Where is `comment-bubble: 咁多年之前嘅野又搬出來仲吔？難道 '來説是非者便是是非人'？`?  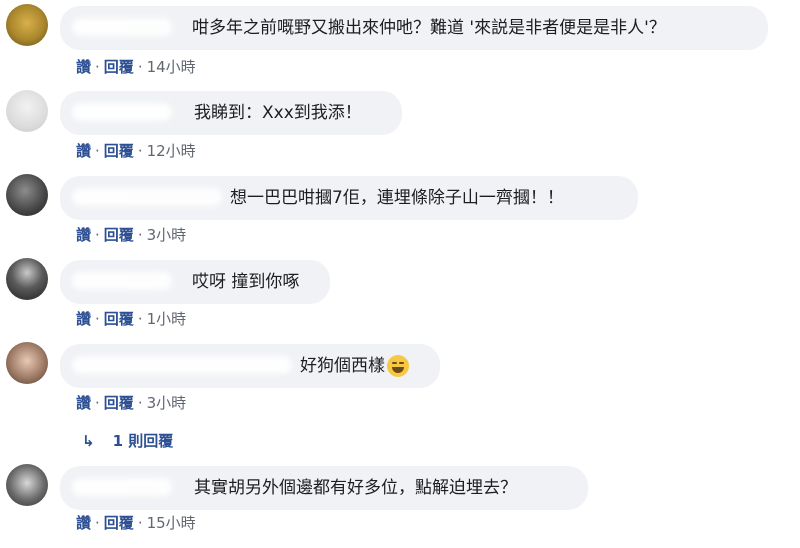
comment-bubble: 咁多年之前嘅野又搬出來仲吔？難道 '來説是非者便是是非人'？ is located at coordinates (414, 28).